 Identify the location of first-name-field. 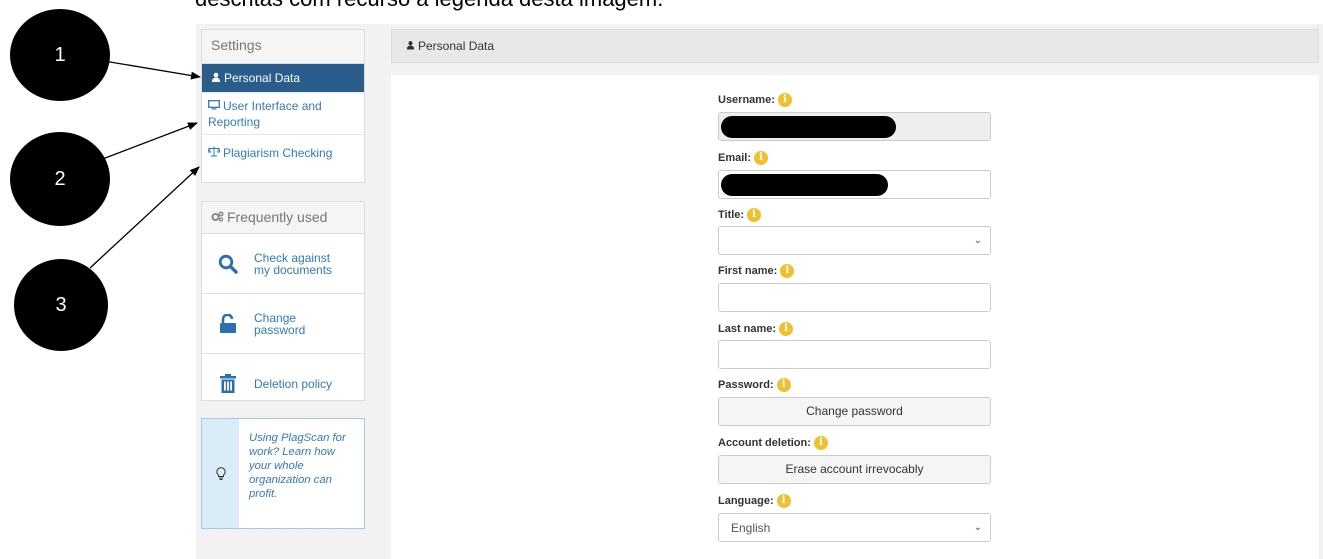
(854, 297).